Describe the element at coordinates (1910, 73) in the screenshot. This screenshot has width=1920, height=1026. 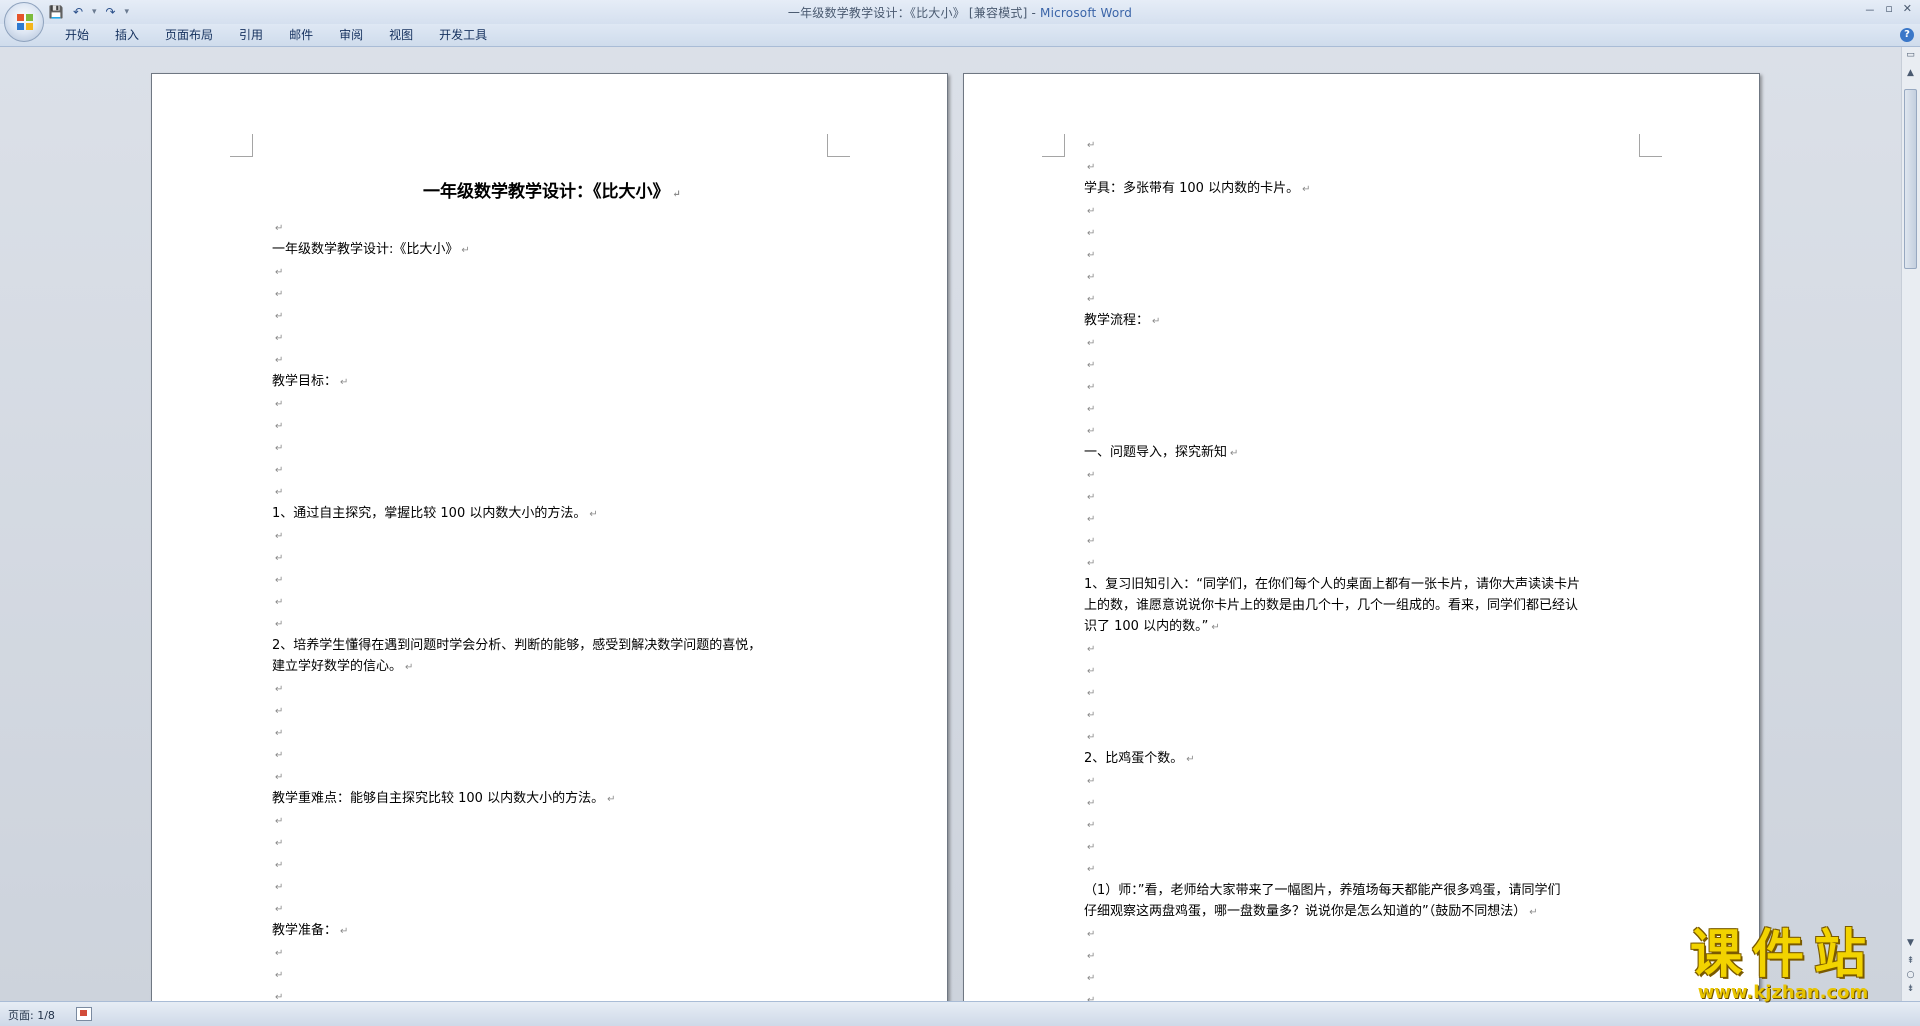
I see `scroll-up-icon: ▲` at that location.